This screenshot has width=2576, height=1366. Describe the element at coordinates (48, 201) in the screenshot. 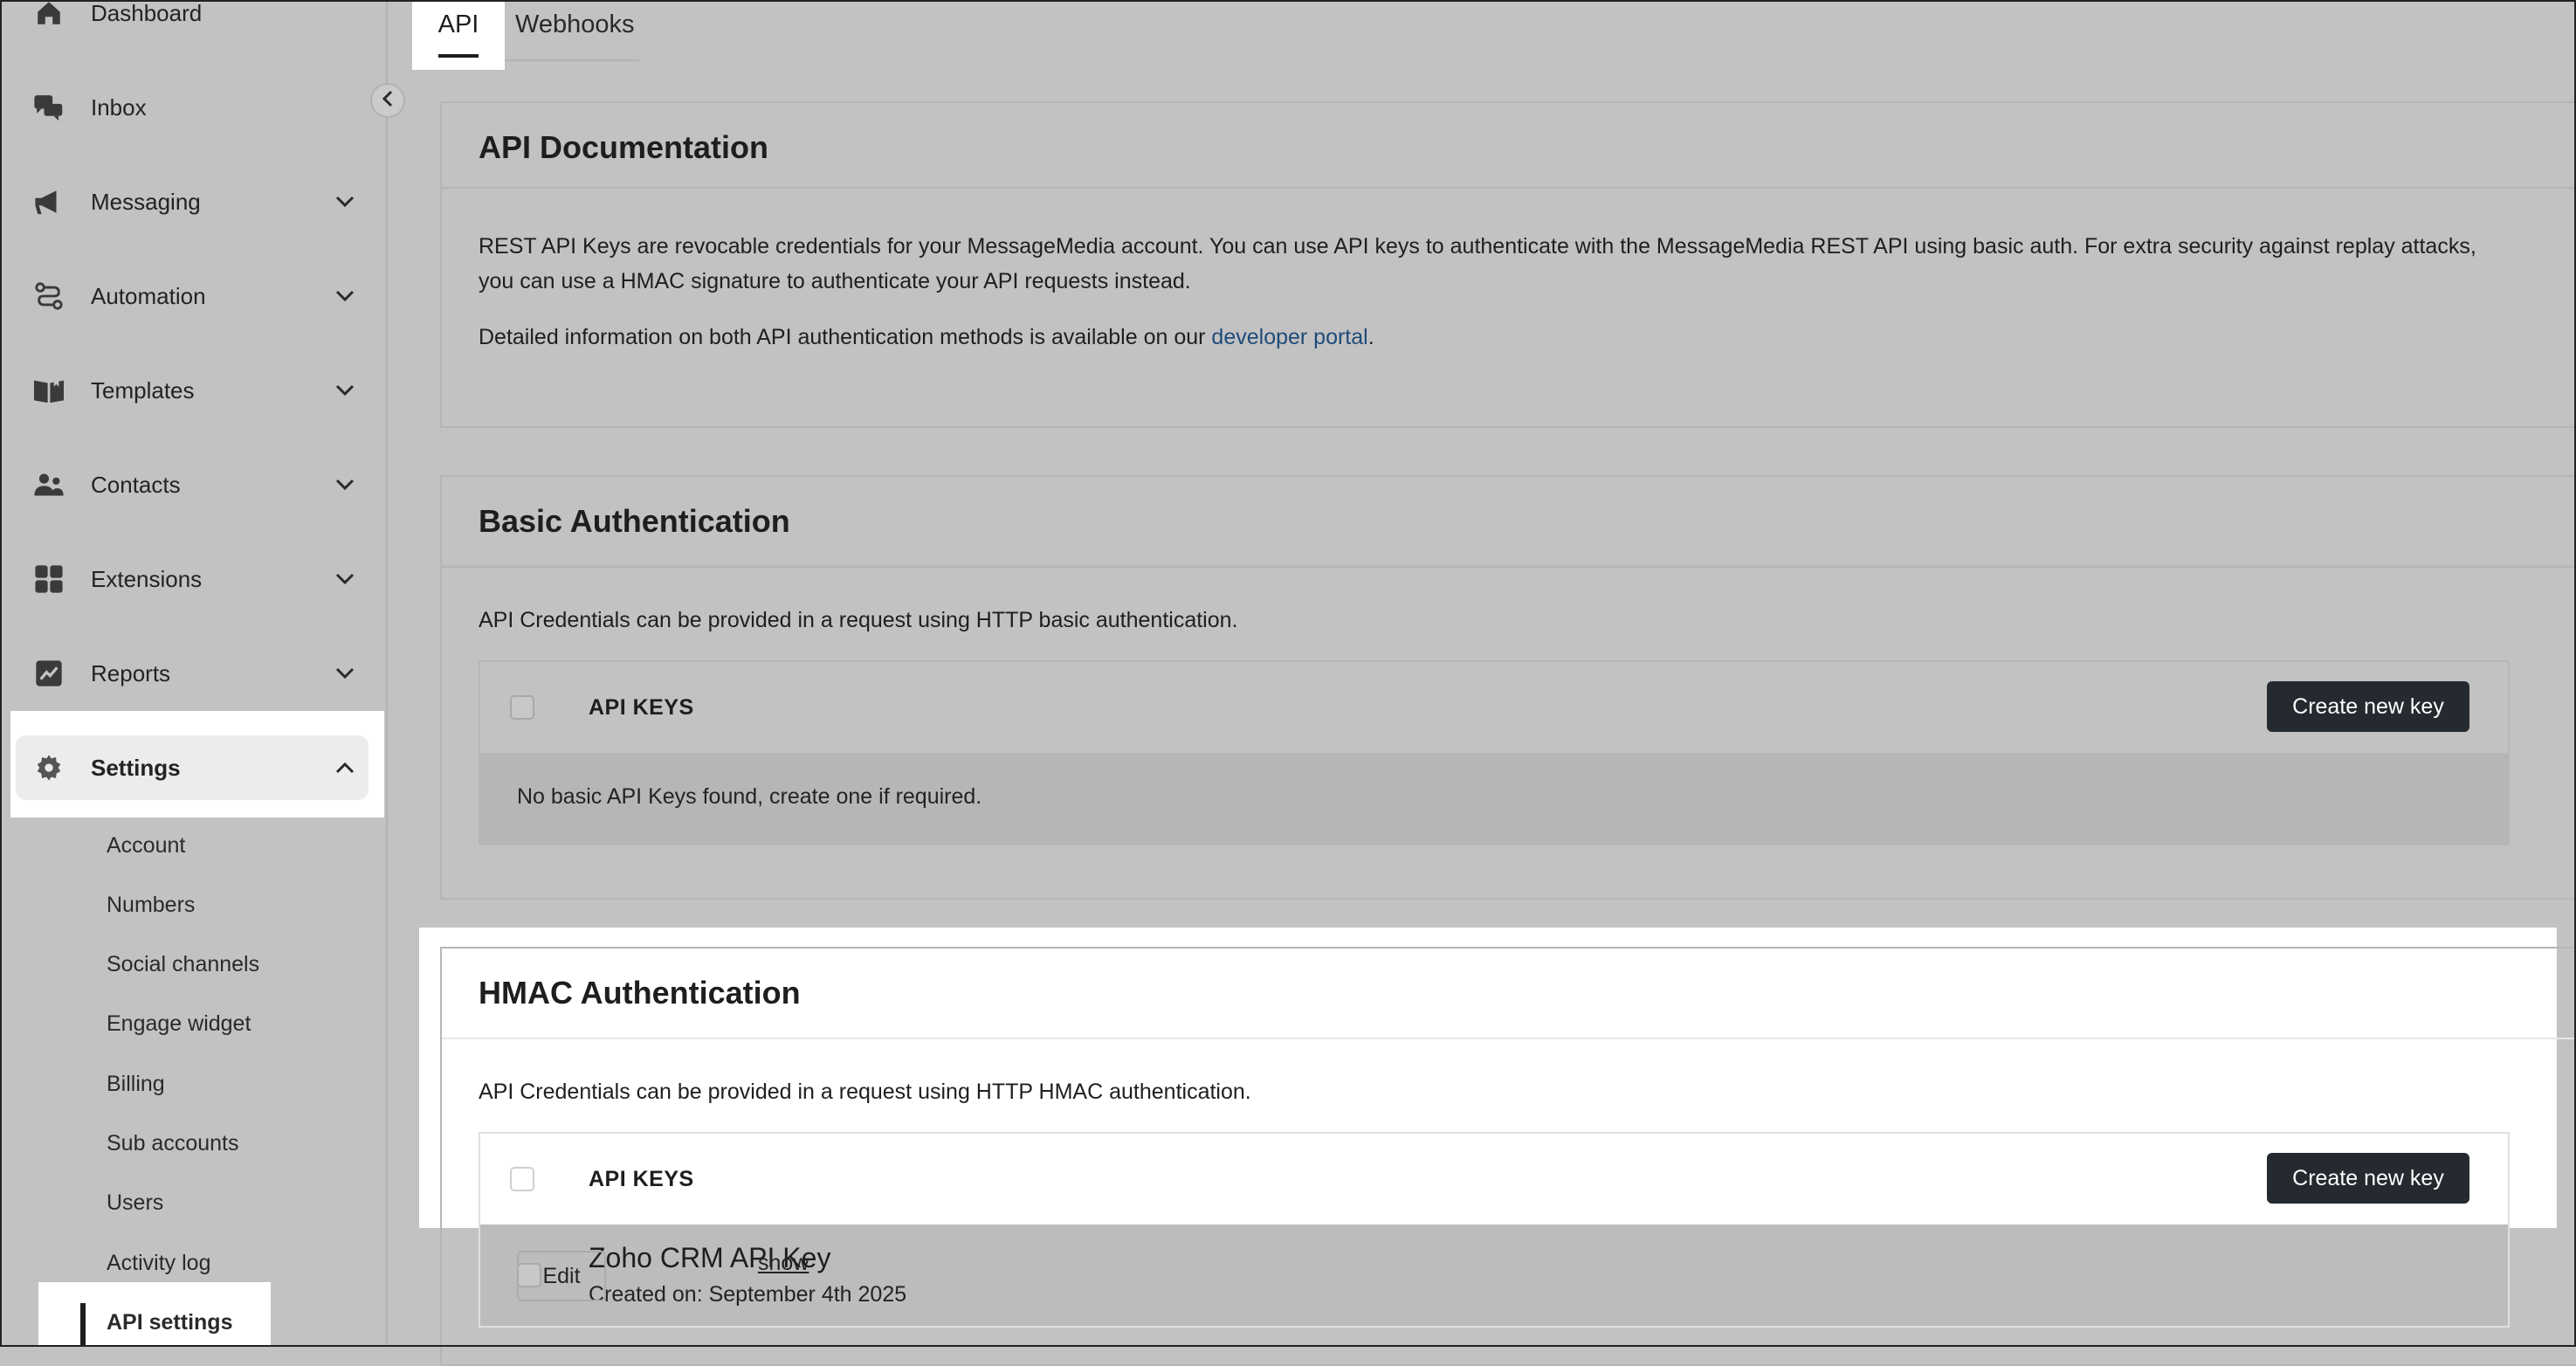

I see `megaphone-icon` at that location.